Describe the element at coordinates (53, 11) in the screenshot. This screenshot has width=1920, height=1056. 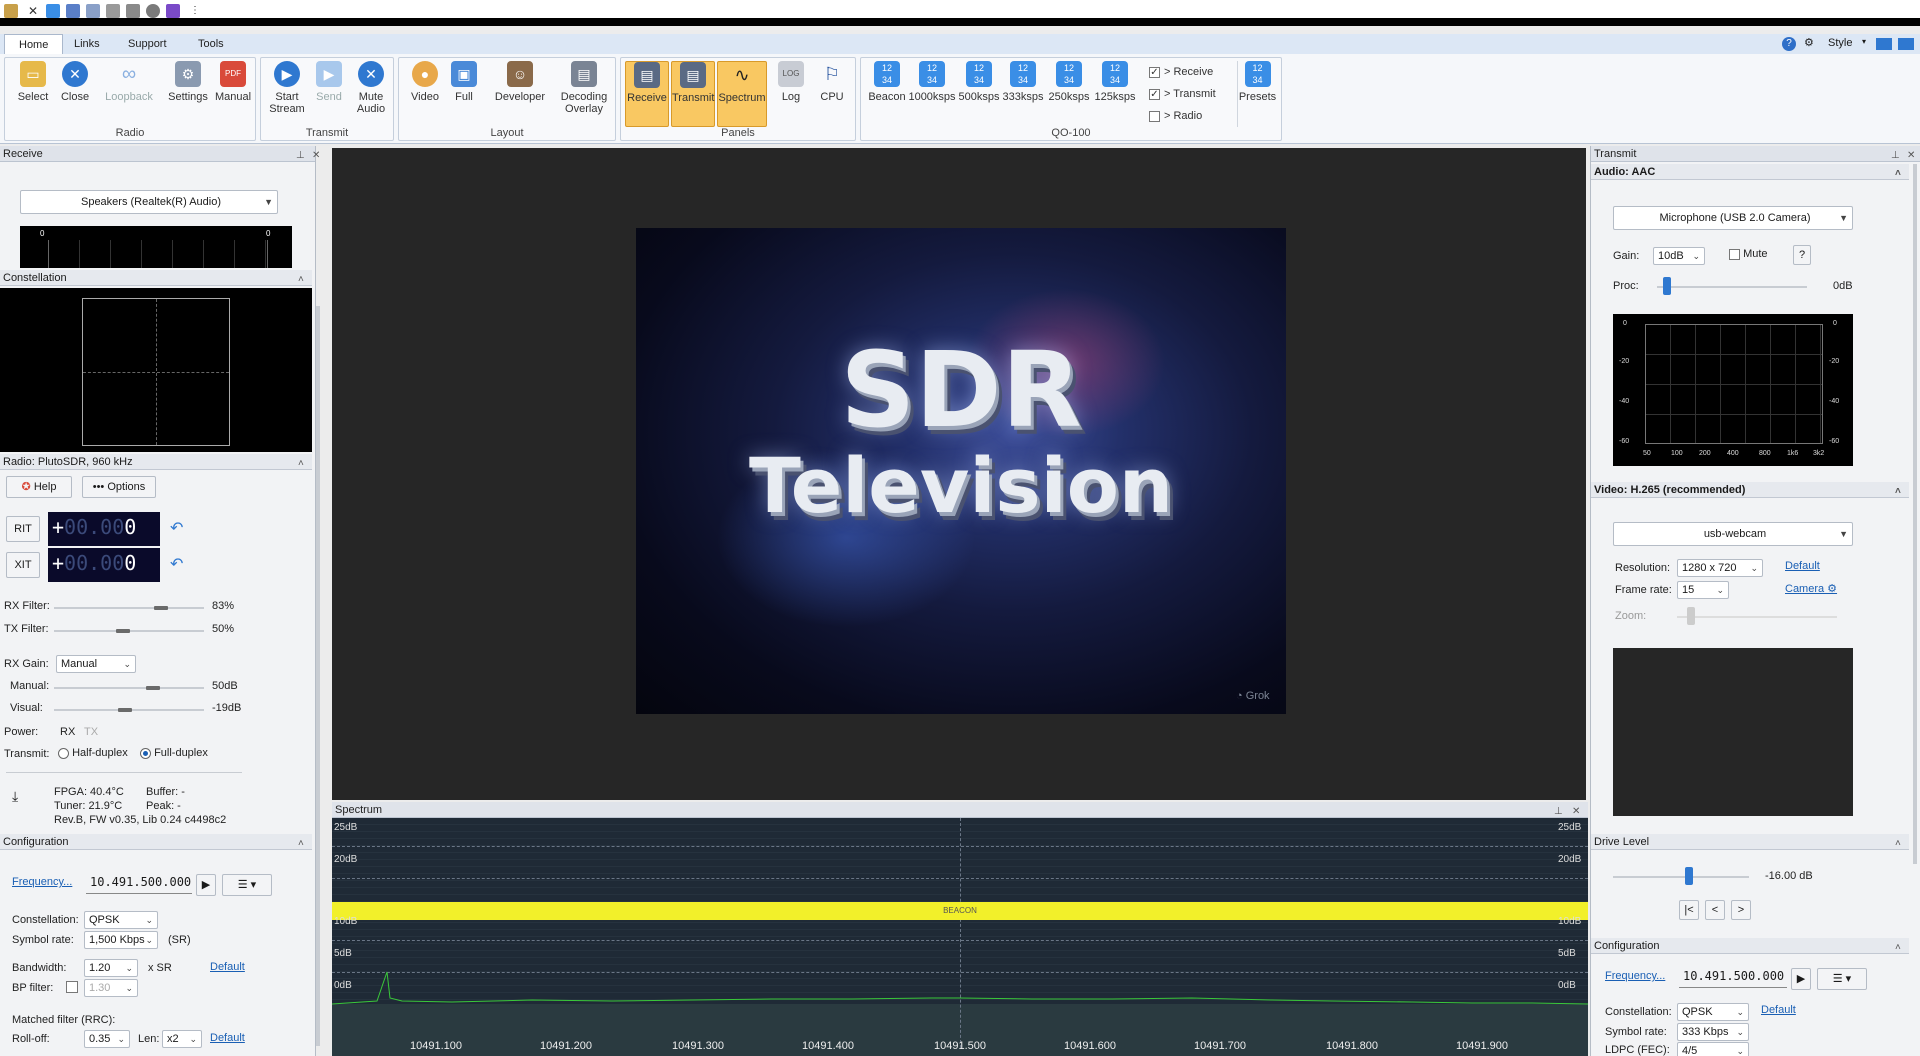
I see `stream-icon` at that location.